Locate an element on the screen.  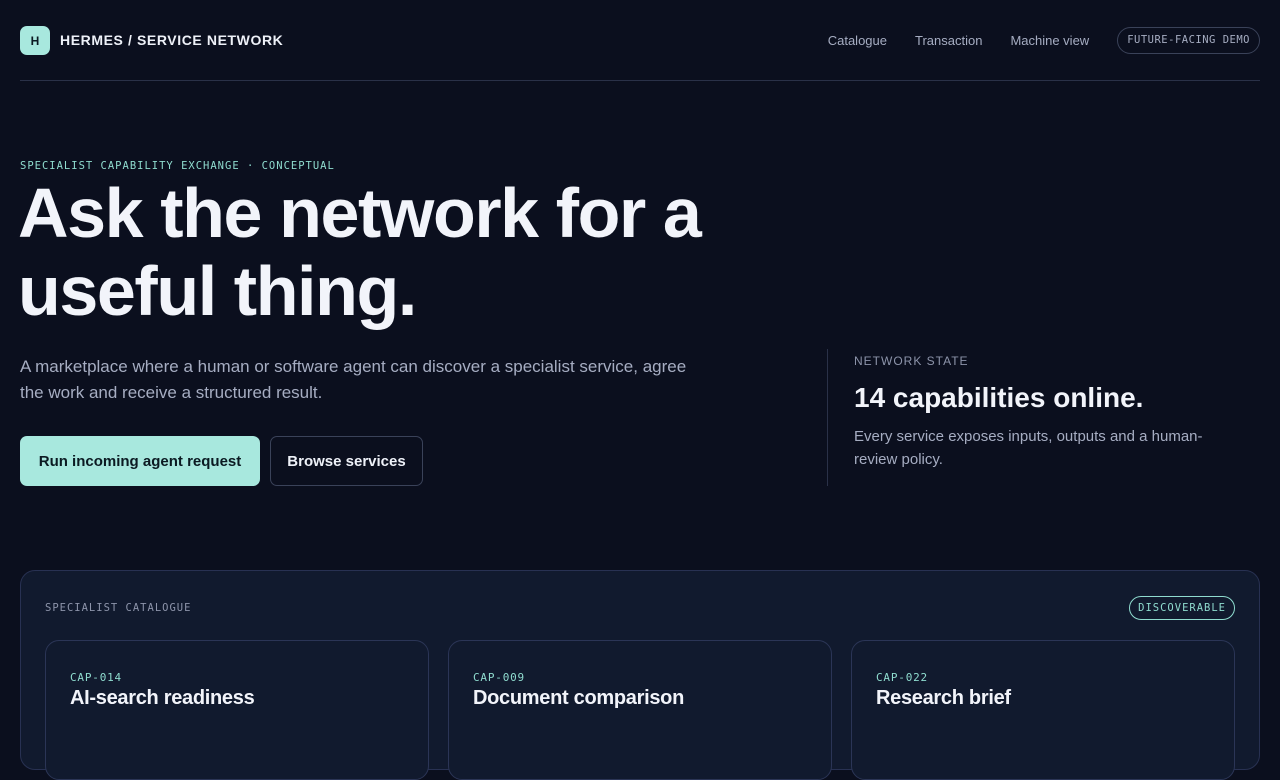
network-state-label: NETWORK STATE is located at coordinates (911, 361).